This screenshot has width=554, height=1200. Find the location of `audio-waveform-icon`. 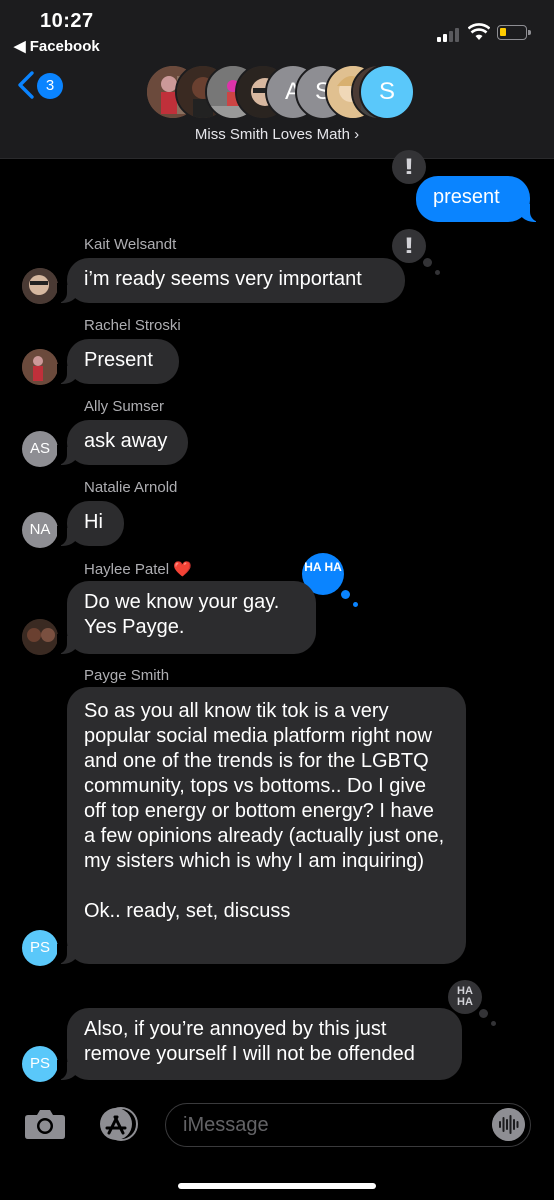

audio-waveform-icon is located at coordinates (508, 1124).